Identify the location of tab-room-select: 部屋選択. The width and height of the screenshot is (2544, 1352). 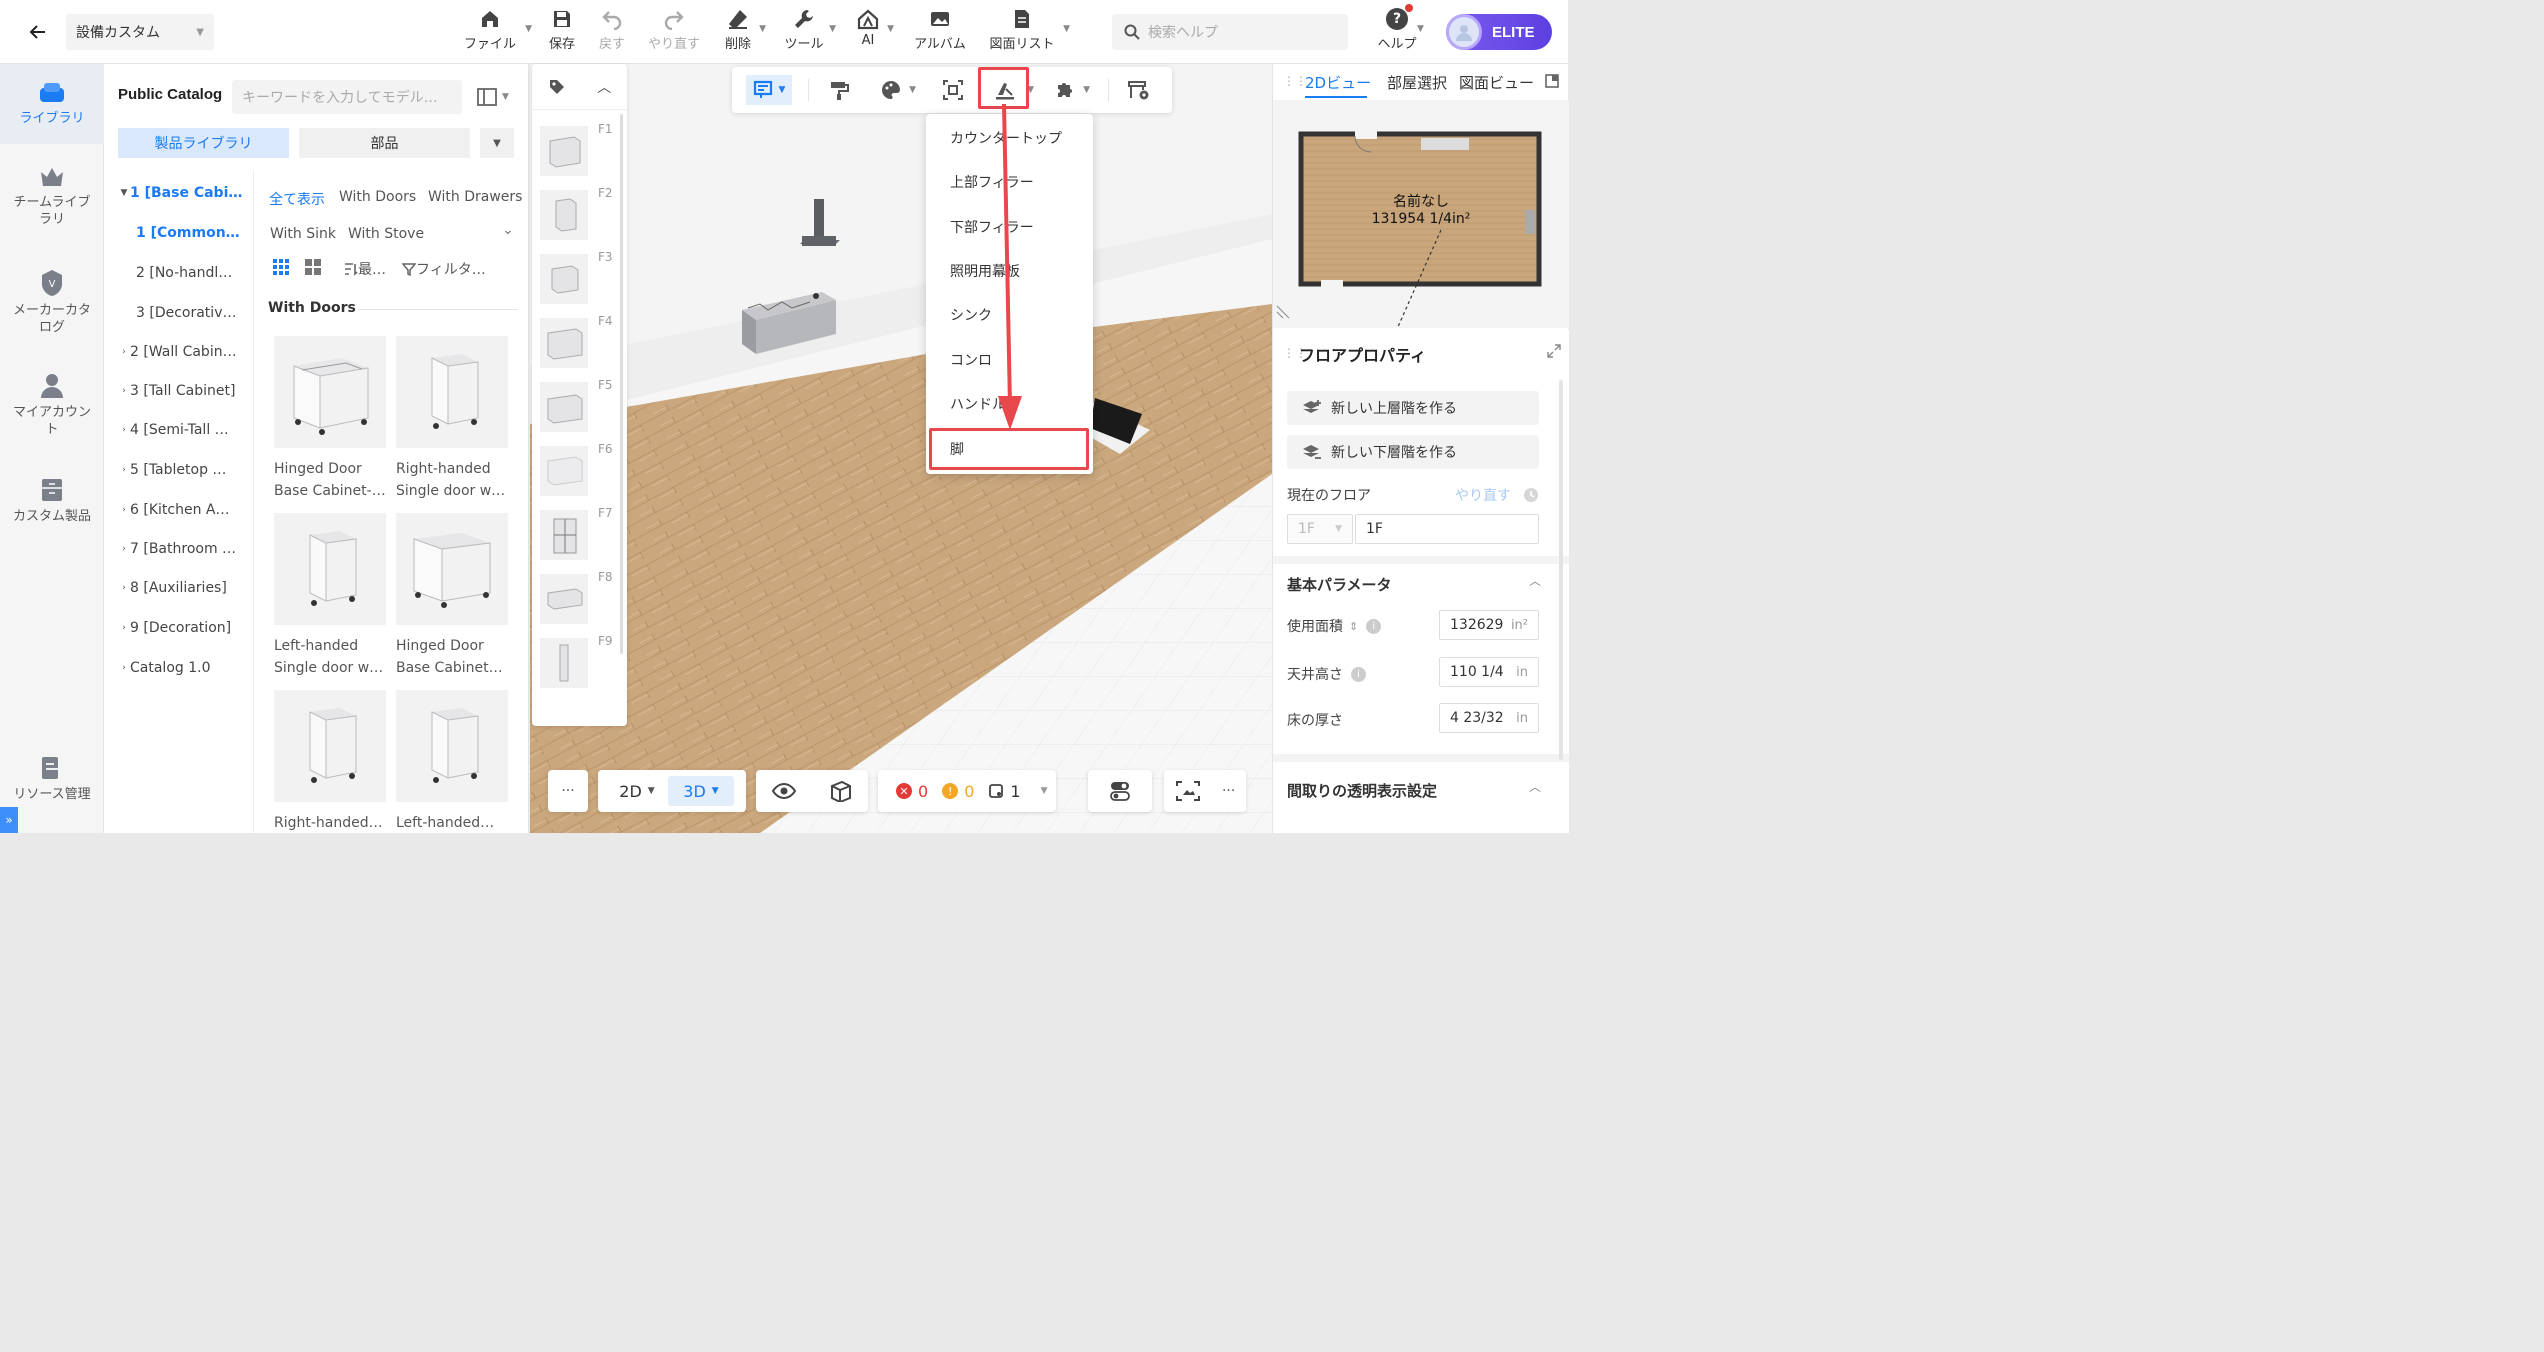
(1417, 82).